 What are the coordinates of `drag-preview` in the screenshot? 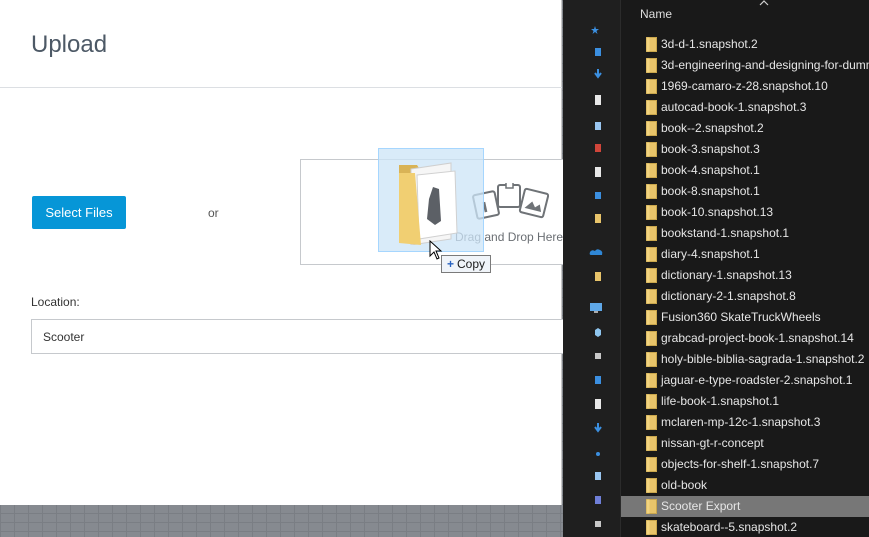 It's located at (431, 200).